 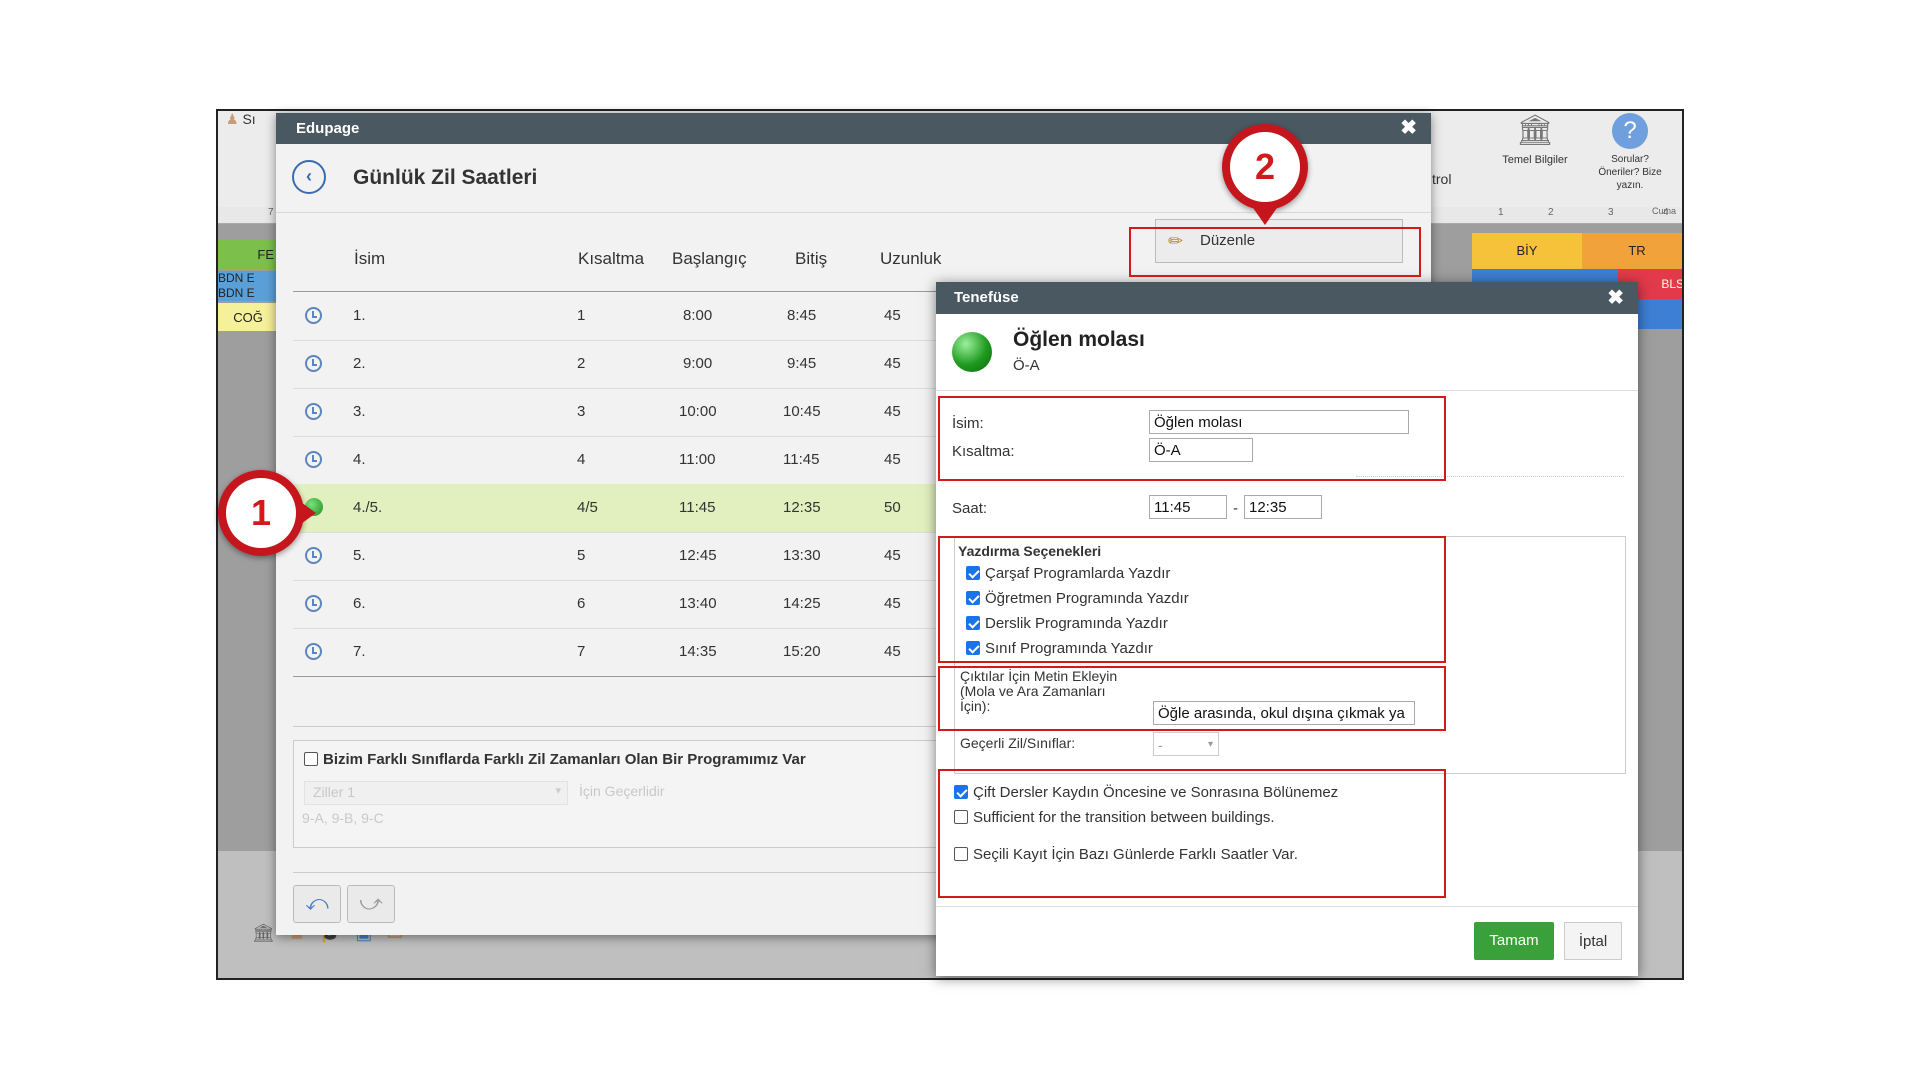 What do you see at coordinates (611, 259) in the screenshot?
I see `column-header-short: Kısaltma` at bounding box center [611, 259].